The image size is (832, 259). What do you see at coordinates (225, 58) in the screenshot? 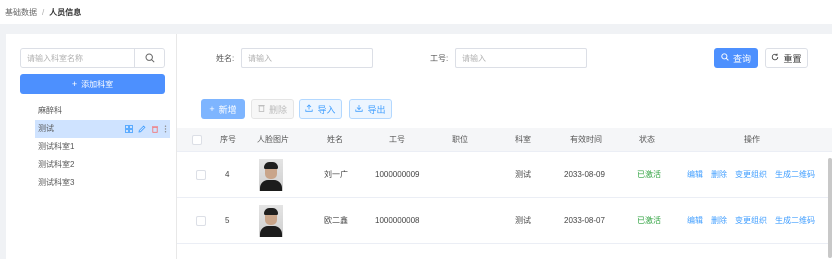
I see `name-filter-label: 姓名:` at bounding box center [225, 58].